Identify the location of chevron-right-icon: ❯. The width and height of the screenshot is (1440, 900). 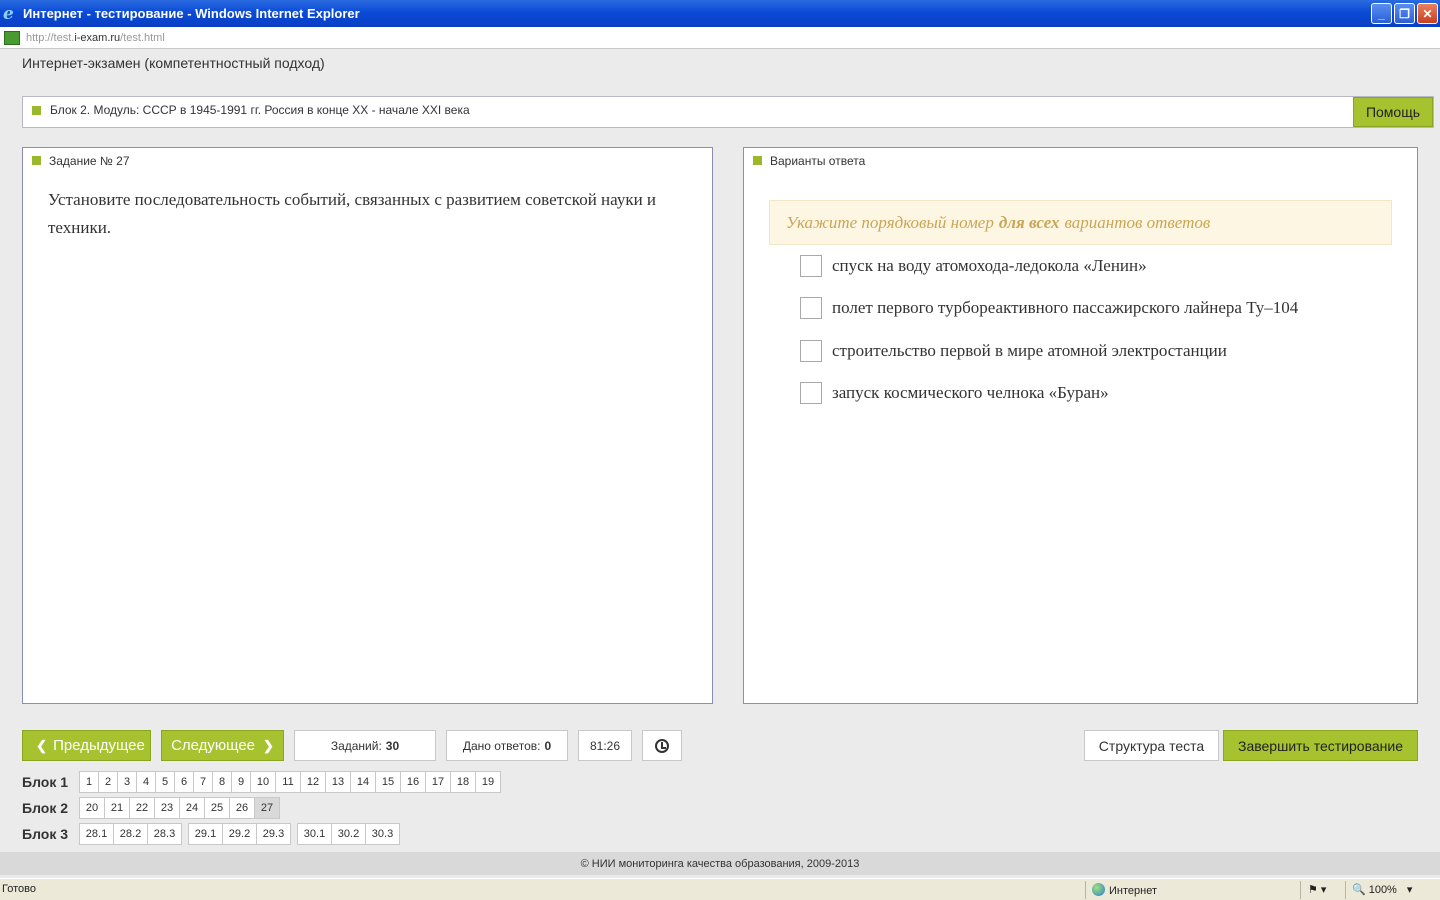
(268, 745).